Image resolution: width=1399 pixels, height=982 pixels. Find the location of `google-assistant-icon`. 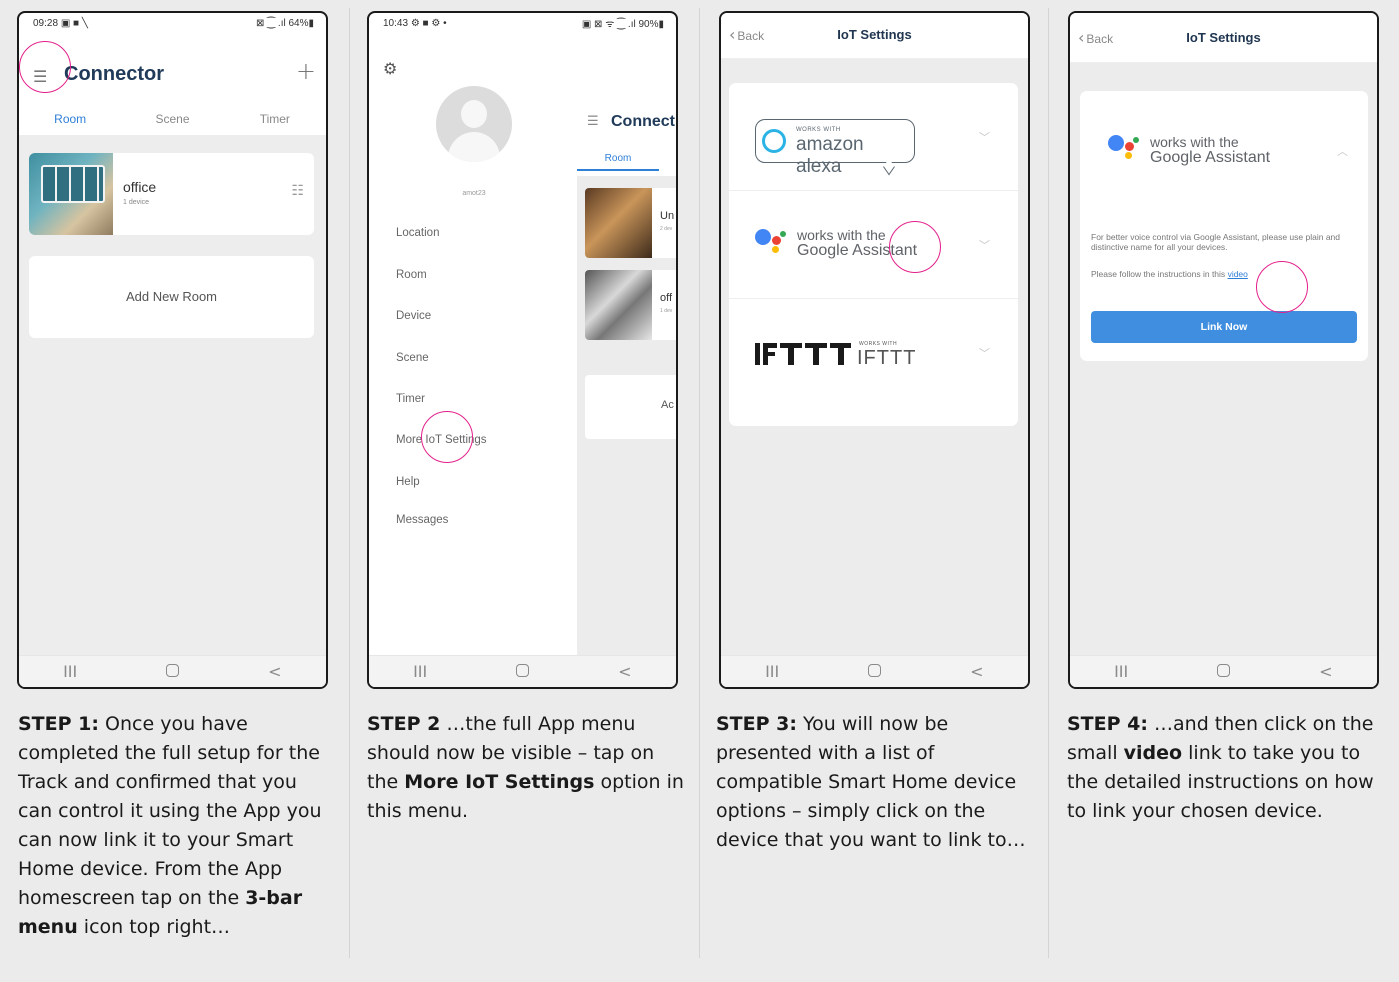

google-assistant-icon is located at coordinates (1125, 146).